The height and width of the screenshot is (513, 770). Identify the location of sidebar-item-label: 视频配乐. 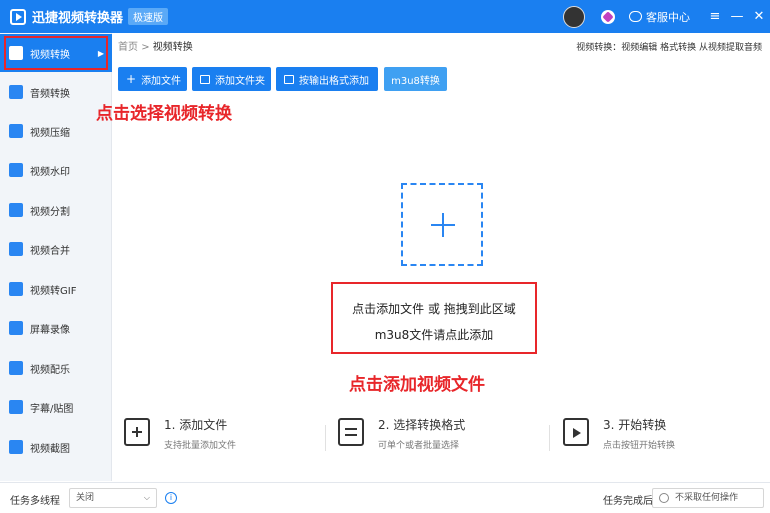
(50, 370).